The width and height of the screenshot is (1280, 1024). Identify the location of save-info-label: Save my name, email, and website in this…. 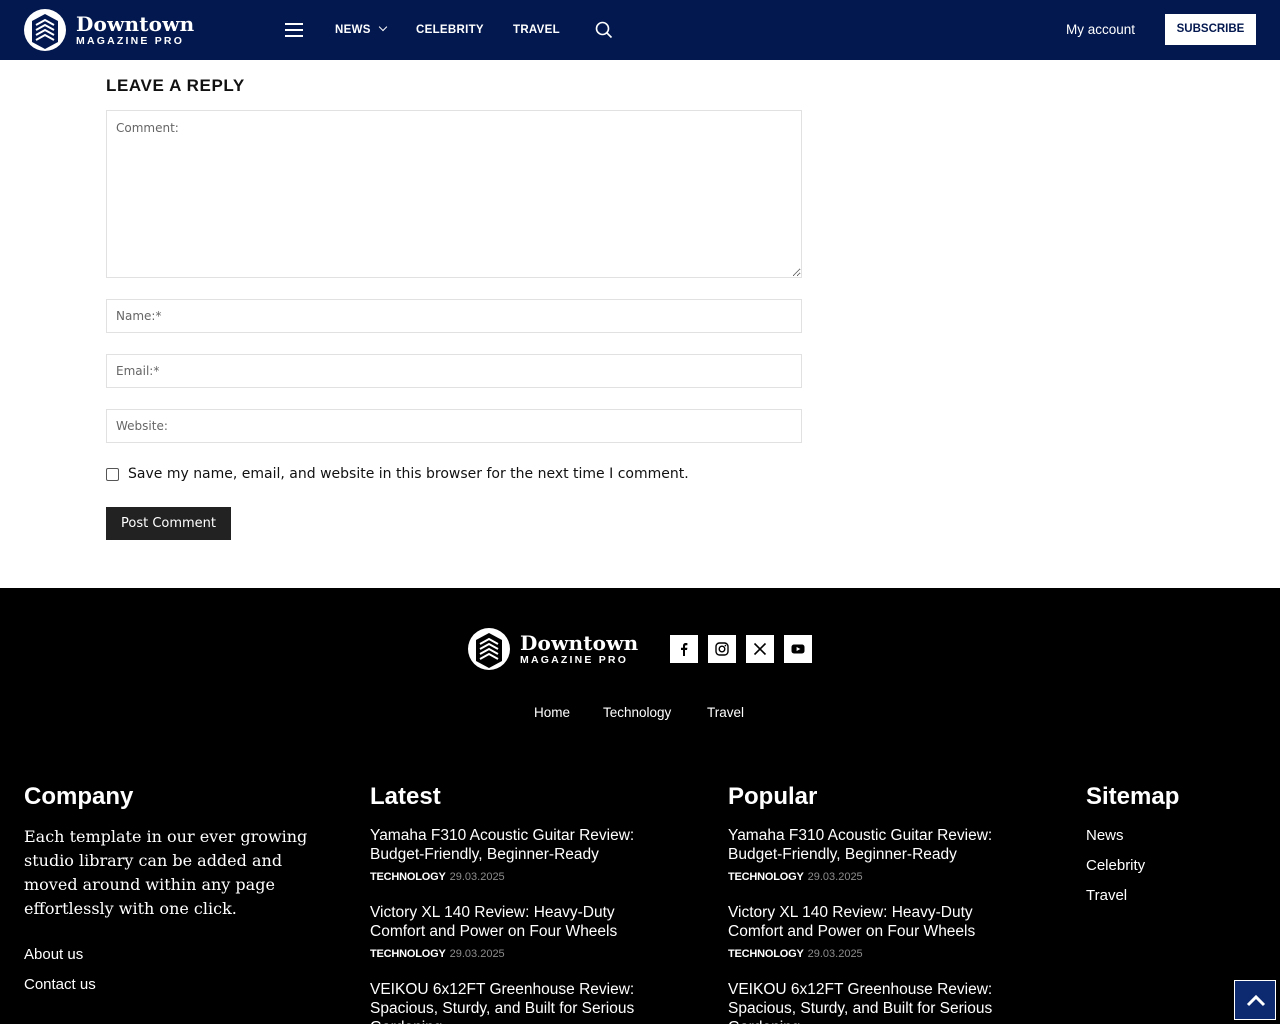
(408, 474).